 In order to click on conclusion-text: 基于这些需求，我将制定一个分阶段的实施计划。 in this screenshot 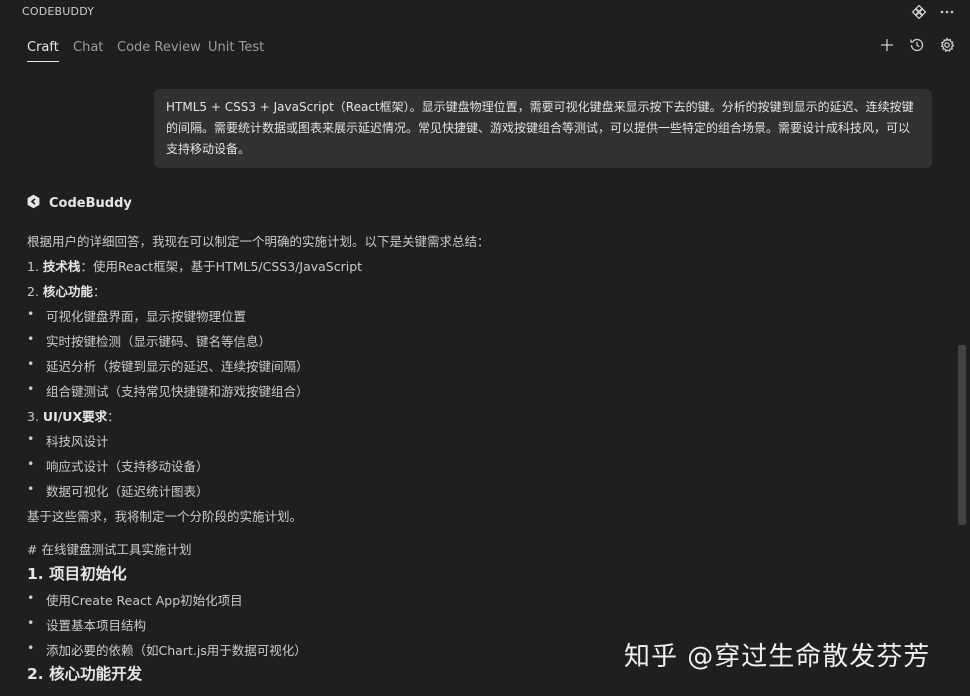, I will do `click(165, 516)`.